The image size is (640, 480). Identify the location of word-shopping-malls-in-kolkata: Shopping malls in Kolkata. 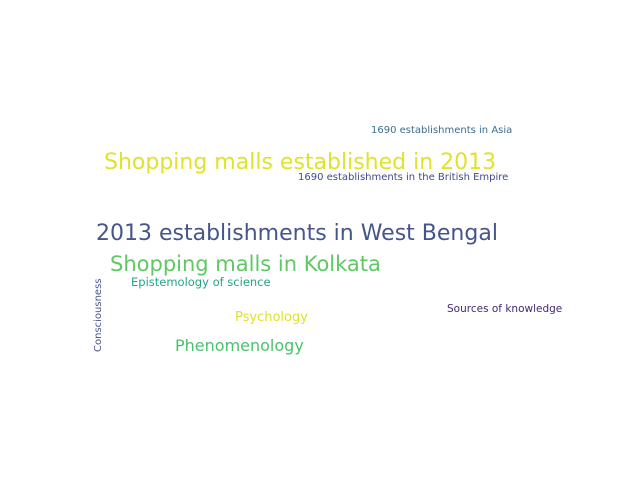
(245, 264).